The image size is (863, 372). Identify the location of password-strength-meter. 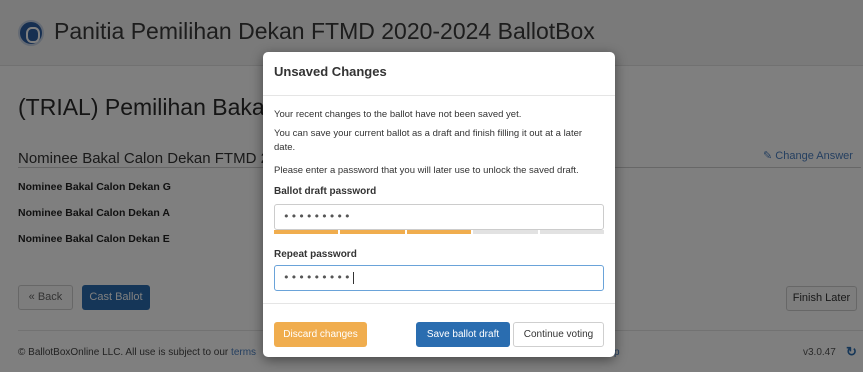
(439, 232).